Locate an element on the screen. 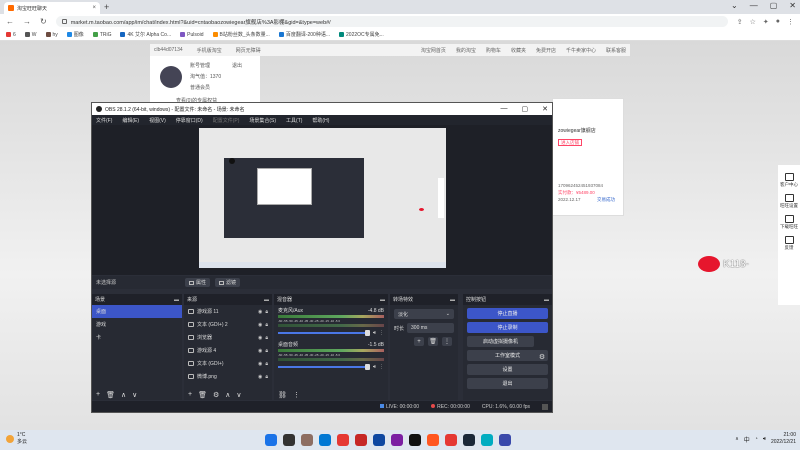  new-tab-button: + is located at coordinates (106, 7).